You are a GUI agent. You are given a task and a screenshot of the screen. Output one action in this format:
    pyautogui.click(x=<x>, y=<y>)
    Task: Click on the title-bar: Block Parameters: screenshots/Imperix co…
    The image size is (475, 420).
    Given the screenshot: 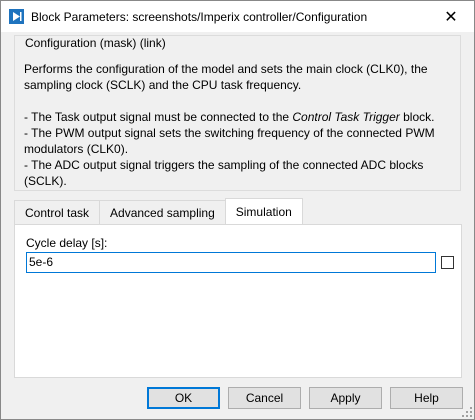 What is the action you would take?
    pyautogui.click(x=237, y=16)
    